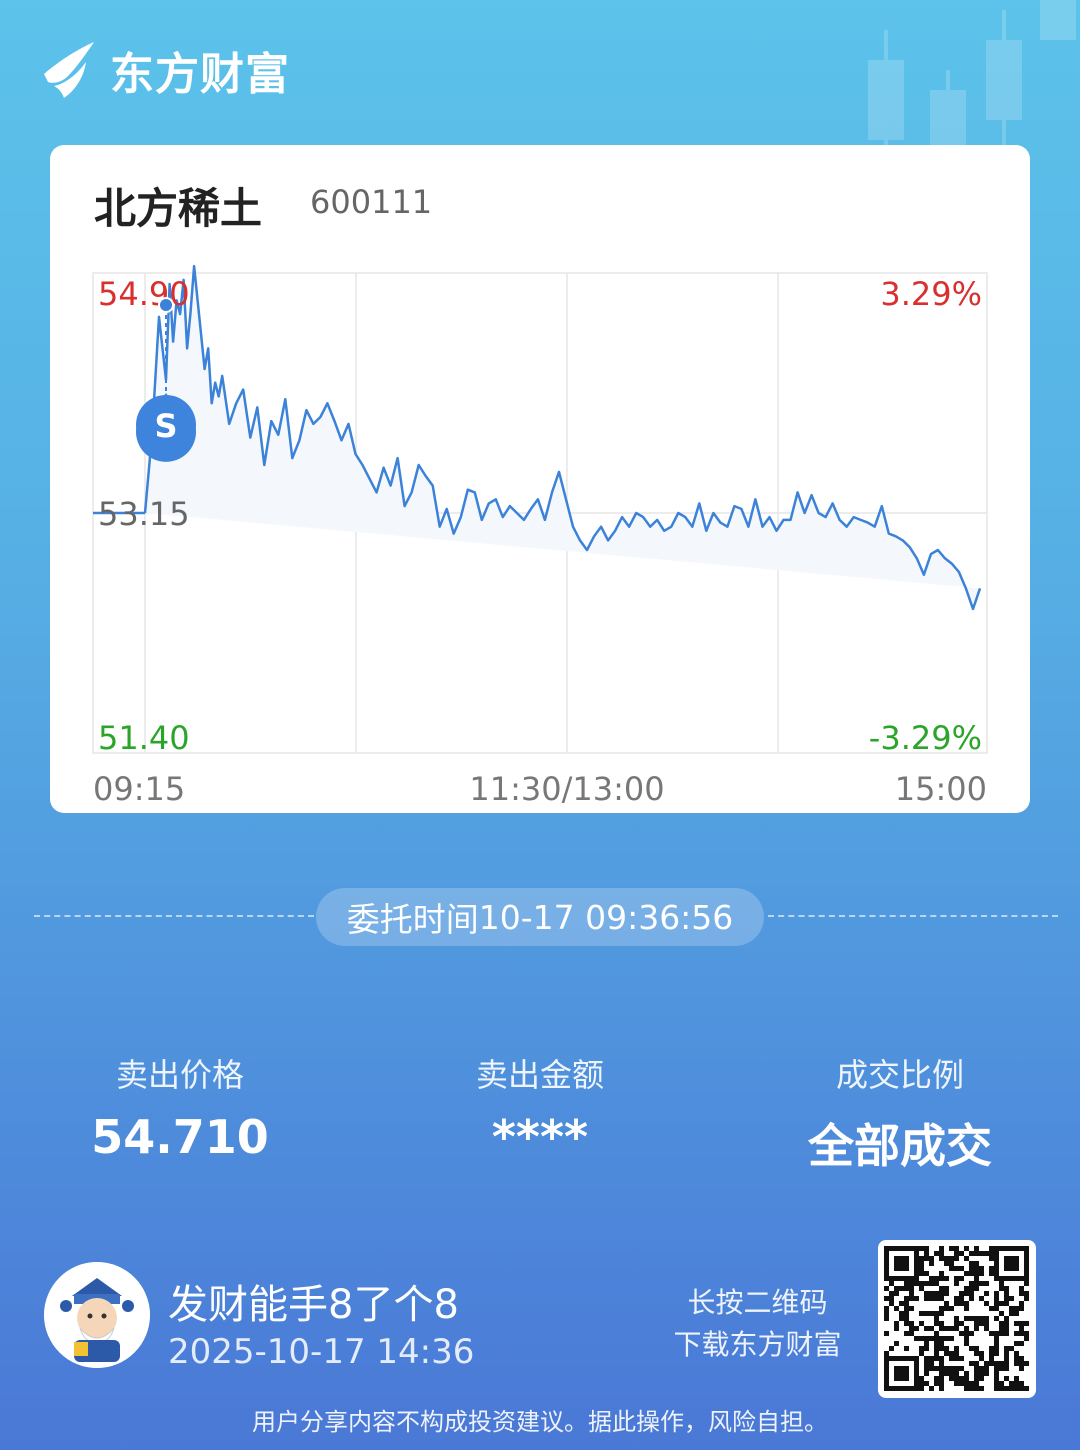 Image resolution: width=1080 pixels, height=1450 pixels. I want to click on order-time-pill: 委托时间 10-17 09:36:56, so click(540, 917).